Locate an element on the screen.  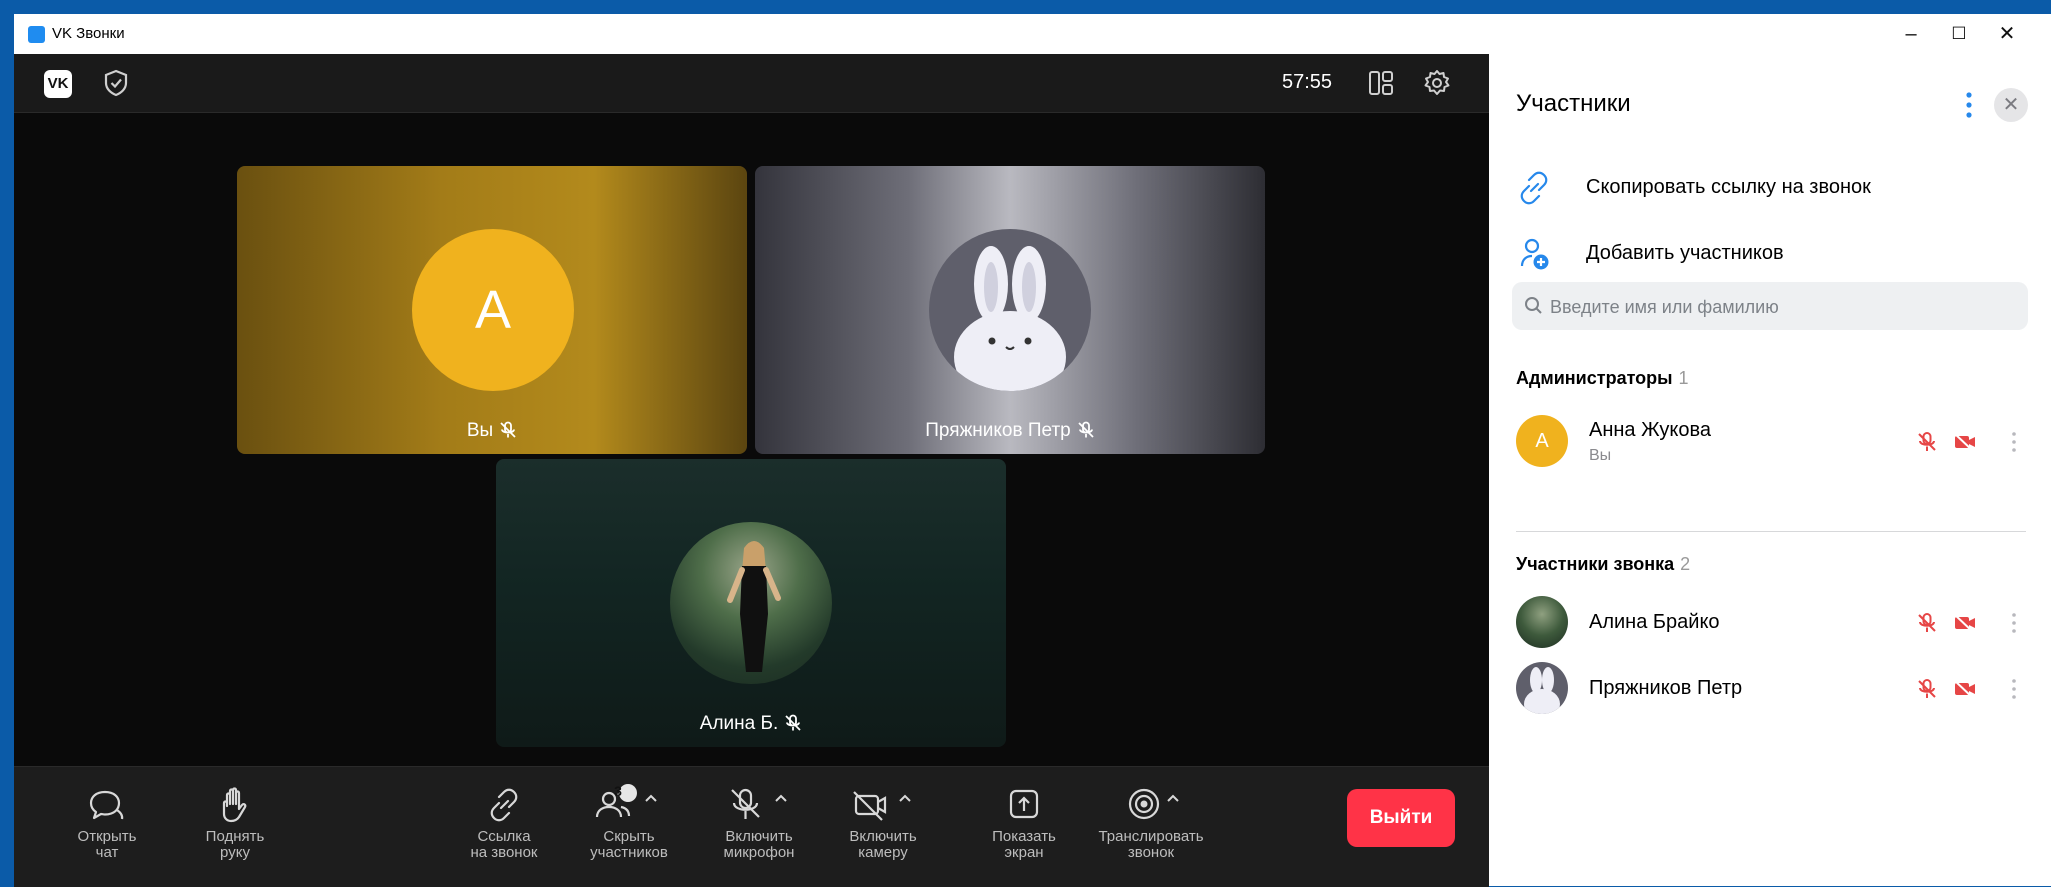
call-link-button: Ссылка на звонок is located at coordinates (504, 822).